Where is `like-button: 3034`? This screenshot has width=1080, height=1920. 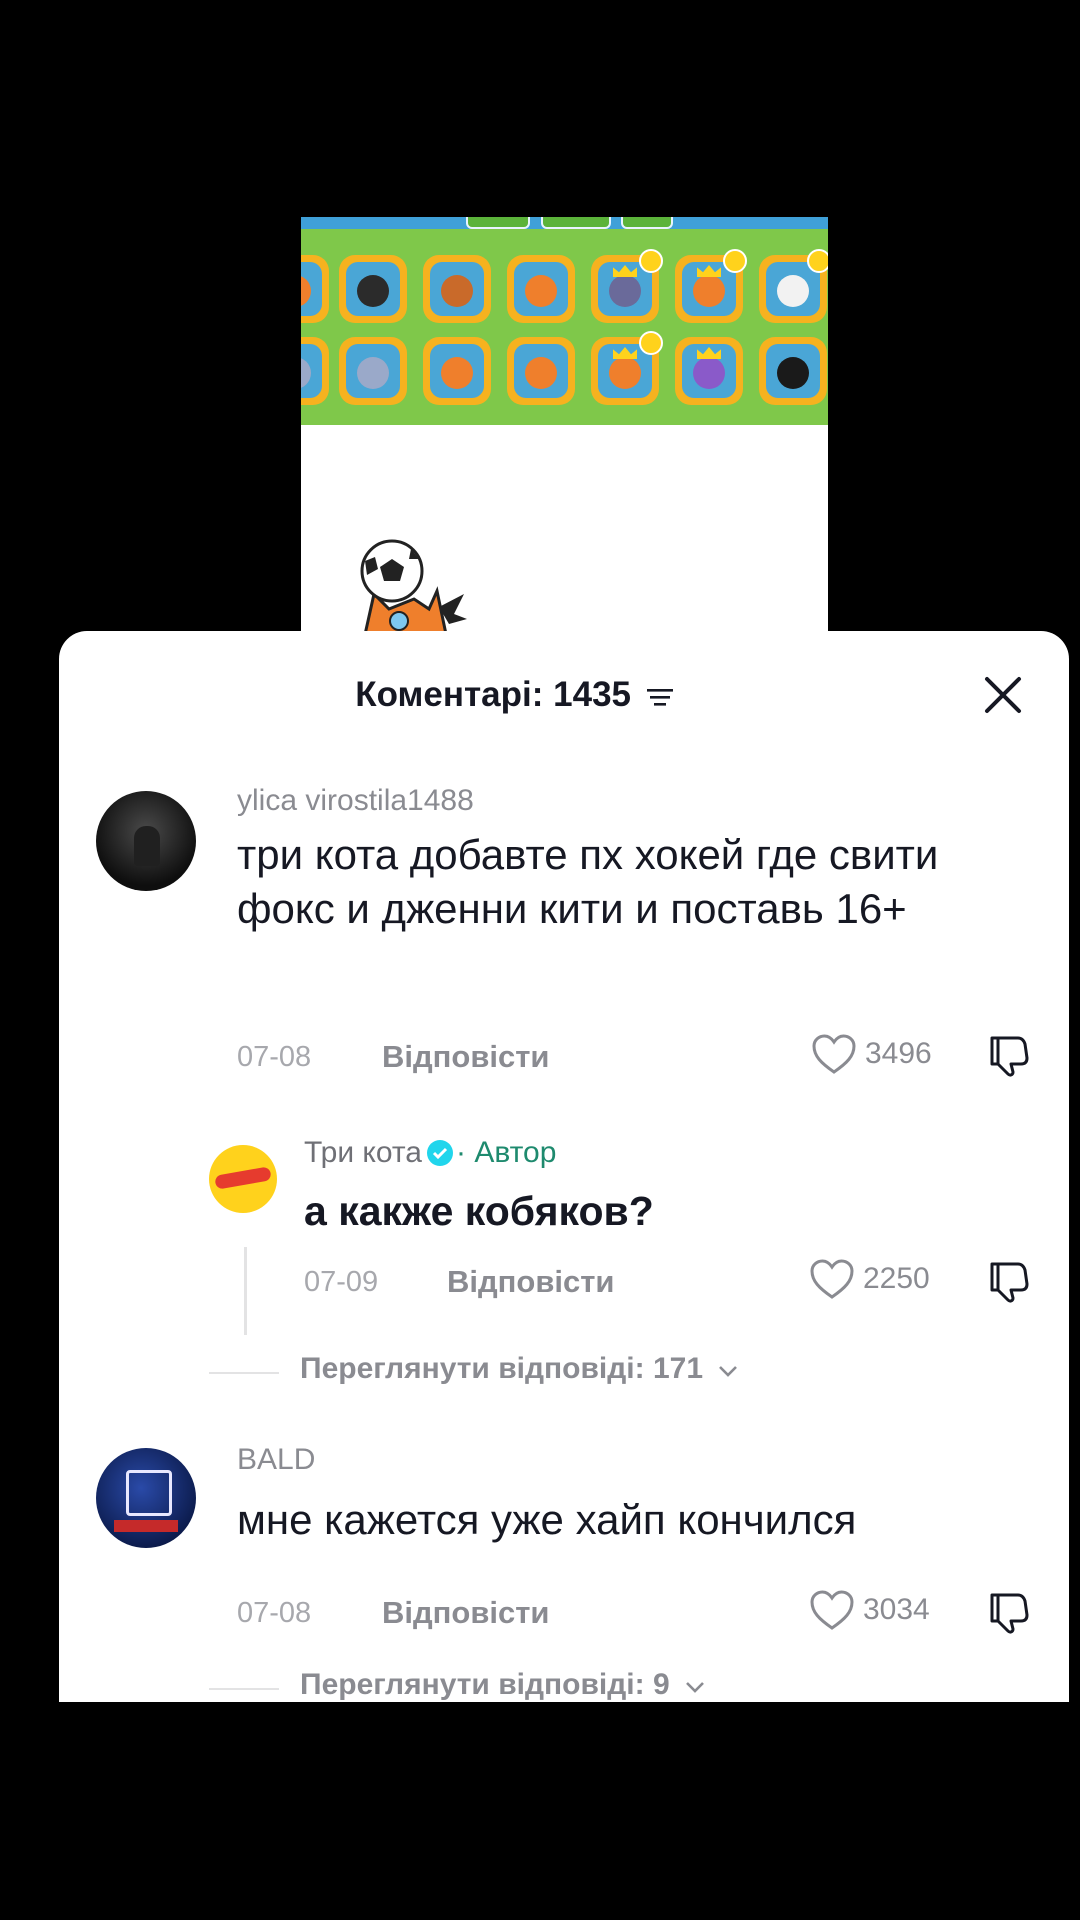 like-button: 3034 is located at coordinates (869, 1610).